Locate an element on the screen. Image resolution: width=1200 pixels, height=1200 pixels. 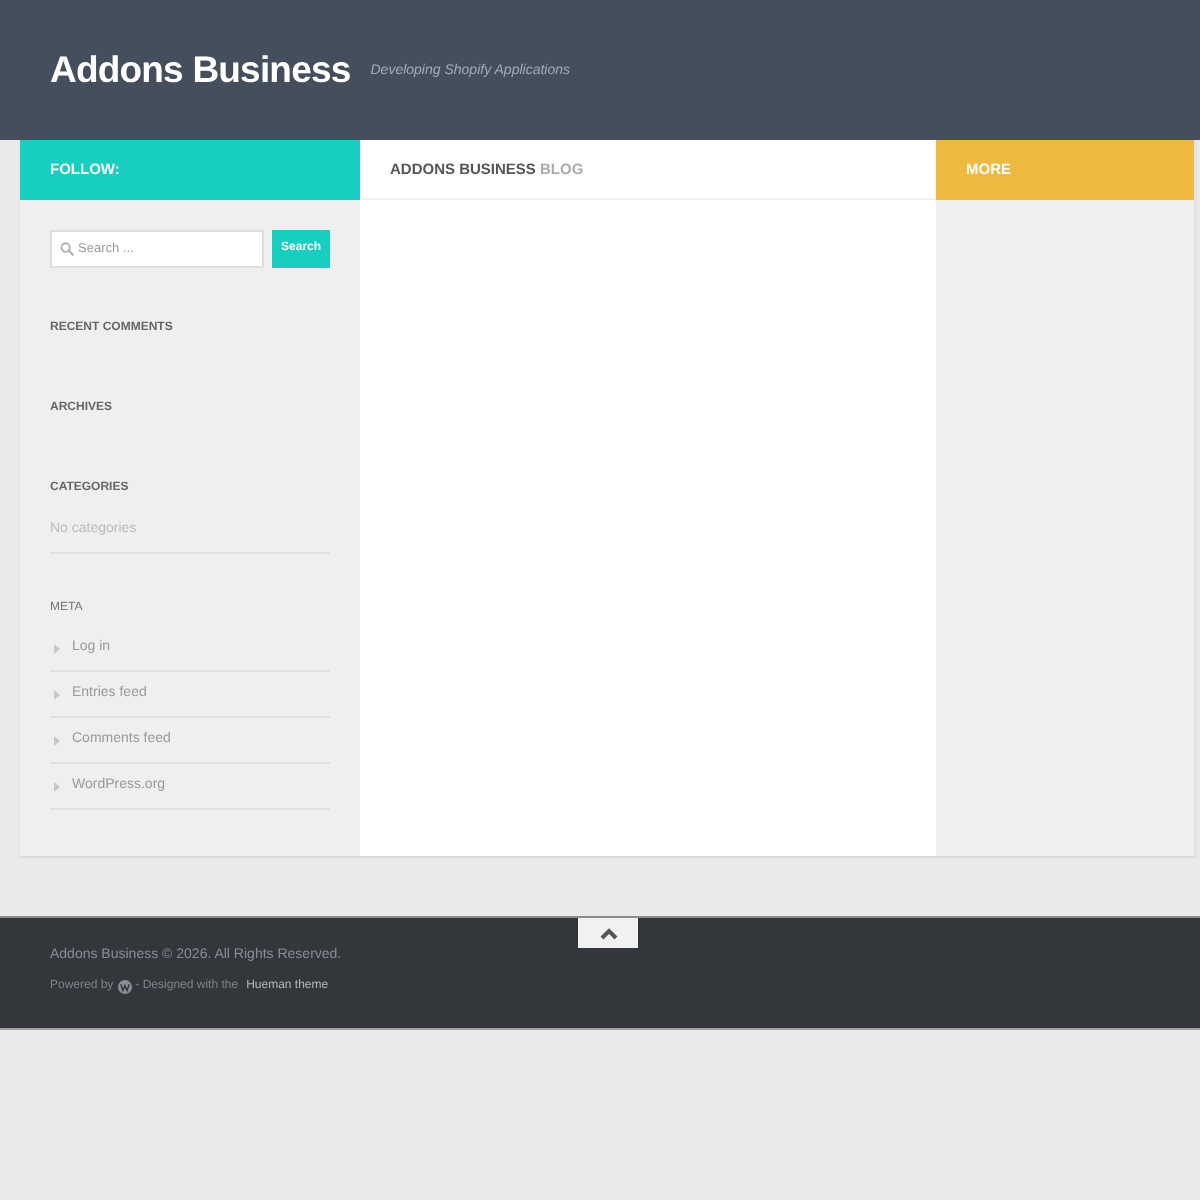
caret-up-icon is located at coordinates (608, 933).